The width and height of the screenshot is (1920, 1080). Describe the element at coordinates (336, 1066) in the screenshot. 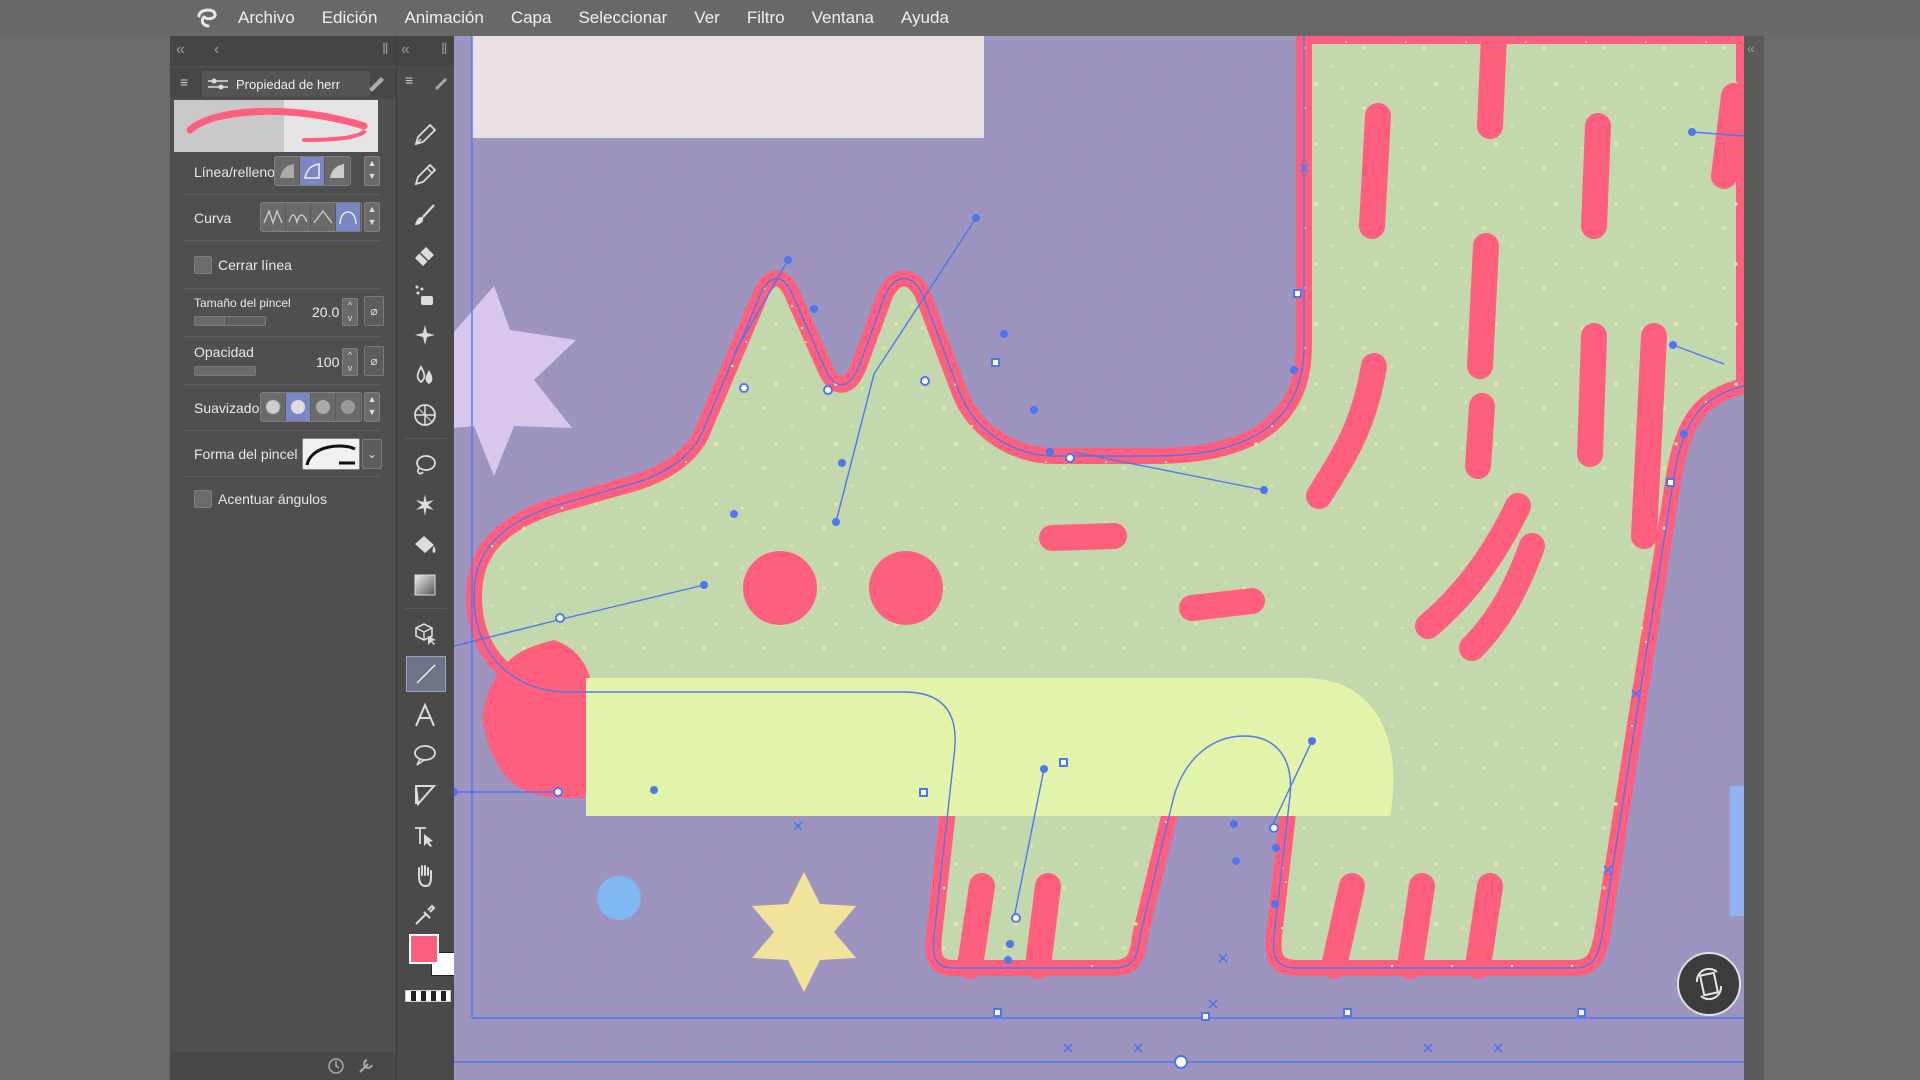

I see `reset-tool-icon` at that location.